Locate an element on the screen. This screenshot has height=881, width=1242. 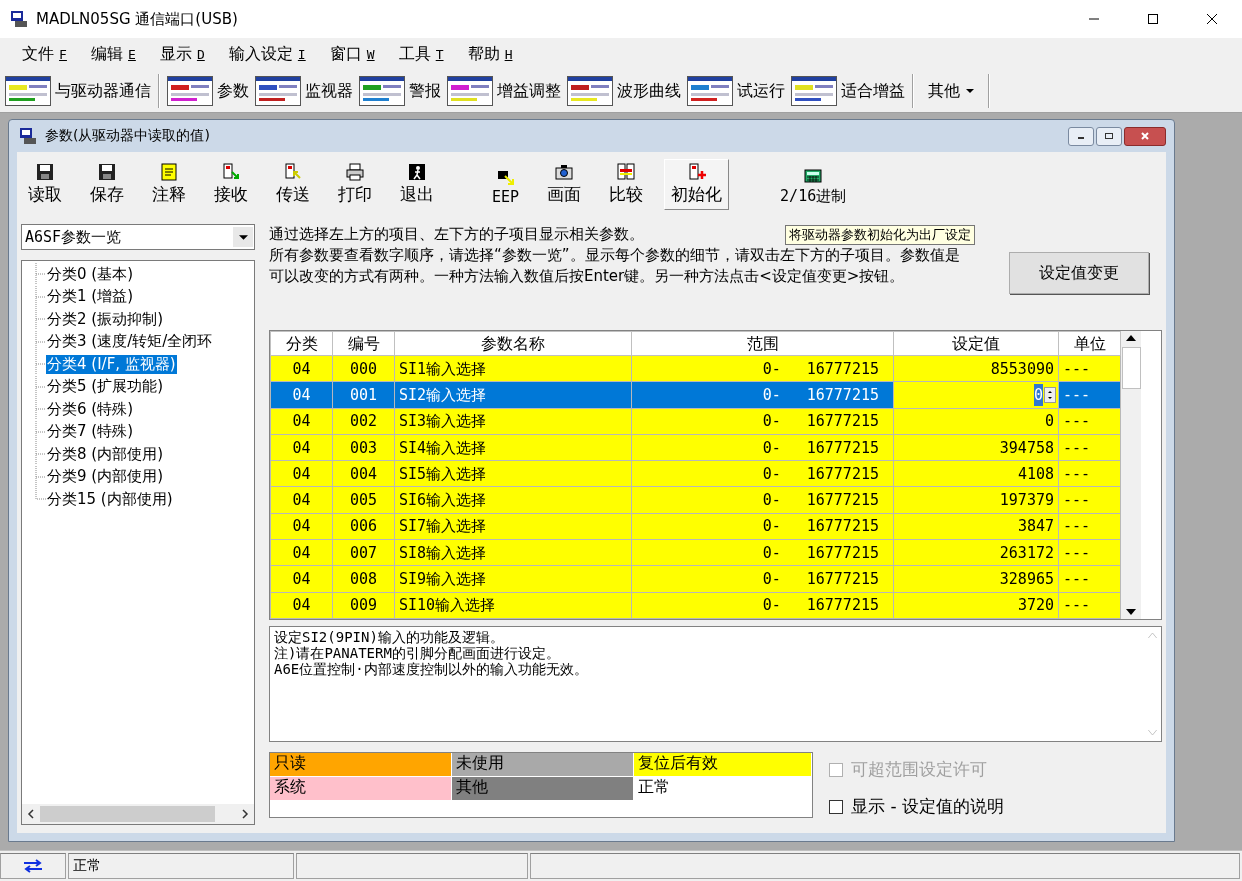
column-header: 范围 is located at coordinates (762, 343).